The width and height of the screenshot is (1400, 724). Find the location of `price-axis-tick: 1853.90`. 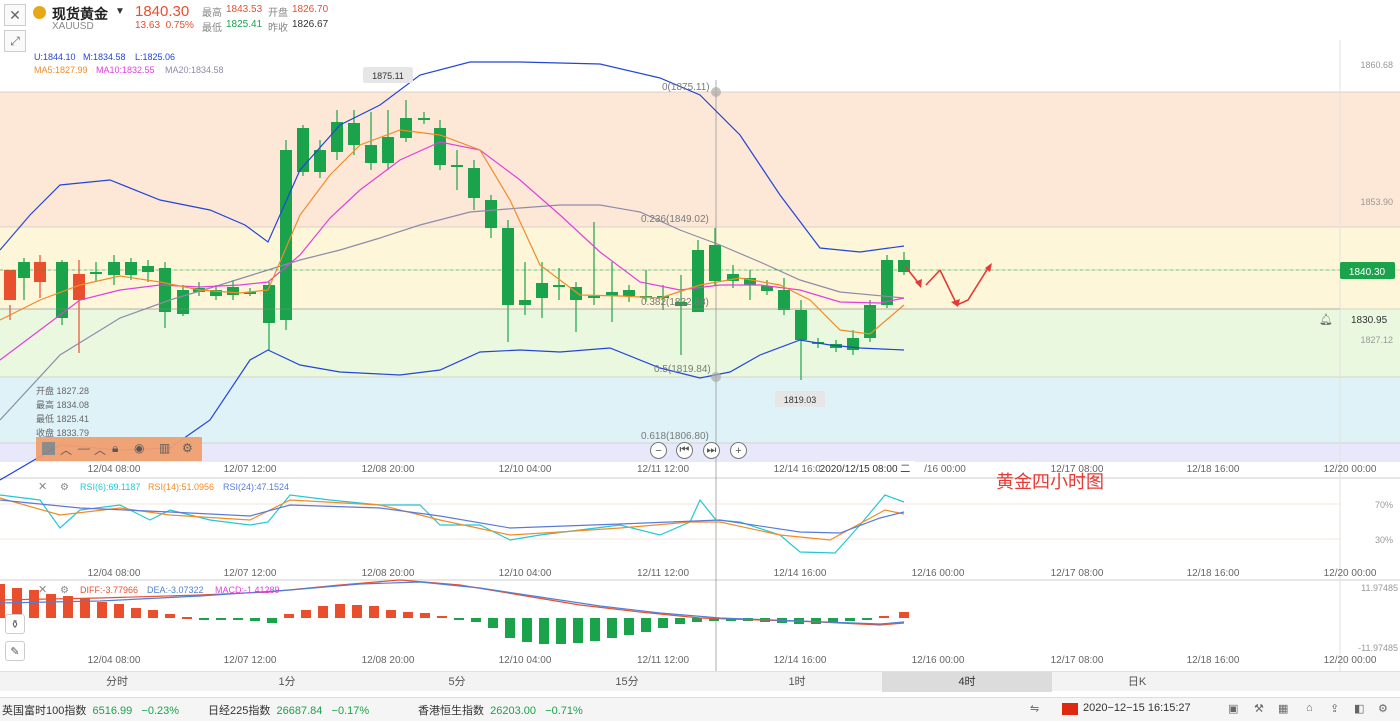

price-axis-tick: 1853.90 is located at coordinates (1376, 202).